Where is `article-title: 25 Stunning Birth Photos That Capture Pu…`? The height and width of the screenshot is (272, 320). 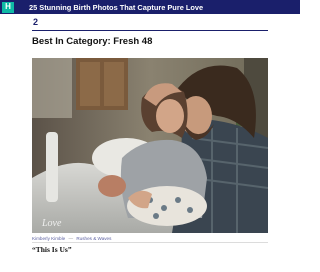
article-title: 25 Stunning Birth Photos That Capture Pu… is located at coordinates (116, 7).